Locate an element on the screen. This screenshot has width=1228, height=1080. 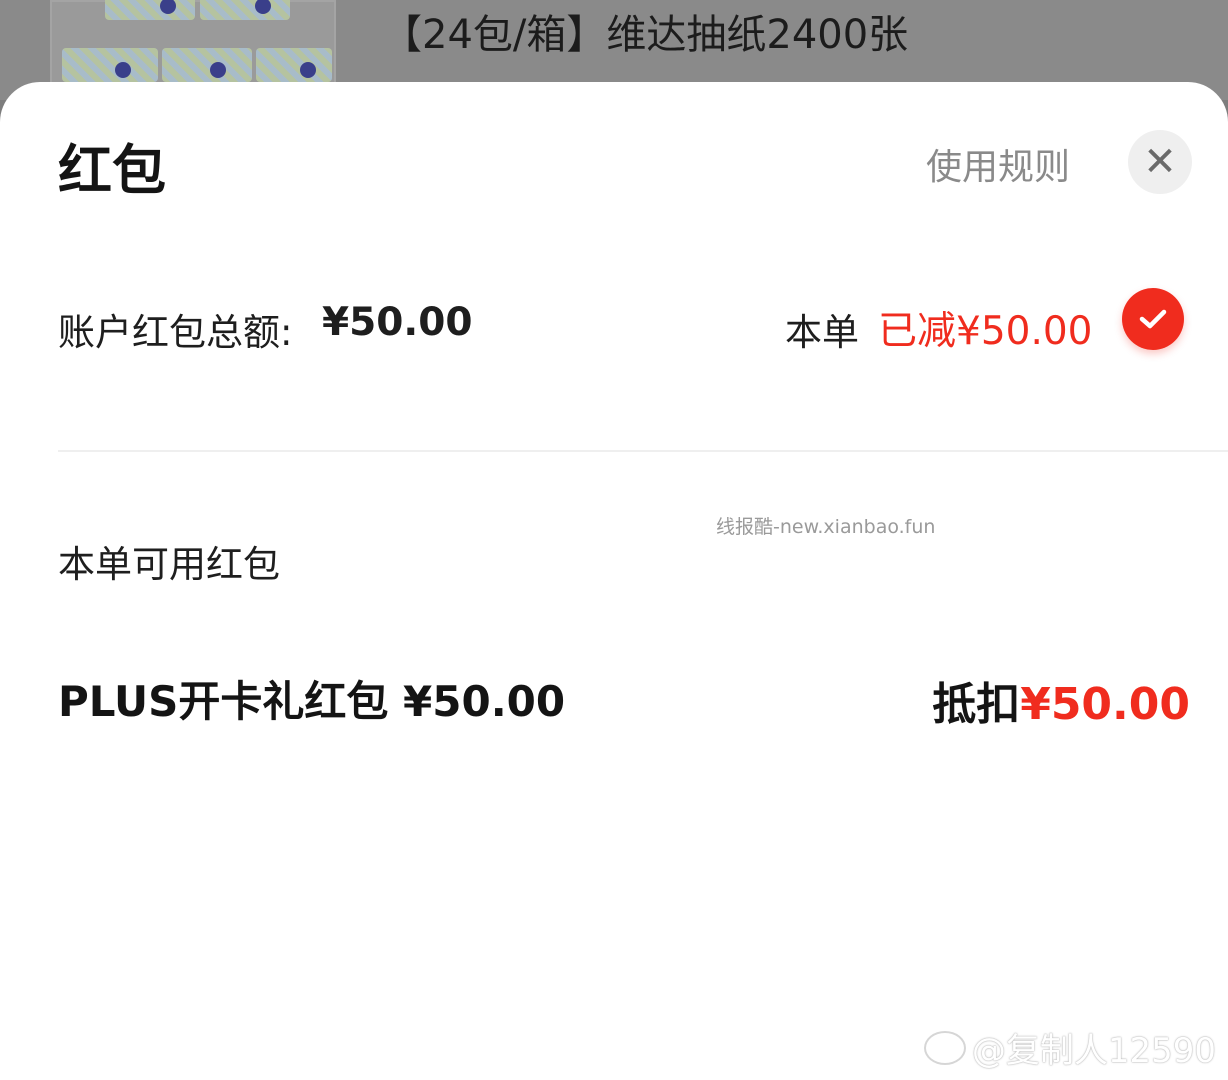
close-button: ✕ is located at coordinates (1160, 162).